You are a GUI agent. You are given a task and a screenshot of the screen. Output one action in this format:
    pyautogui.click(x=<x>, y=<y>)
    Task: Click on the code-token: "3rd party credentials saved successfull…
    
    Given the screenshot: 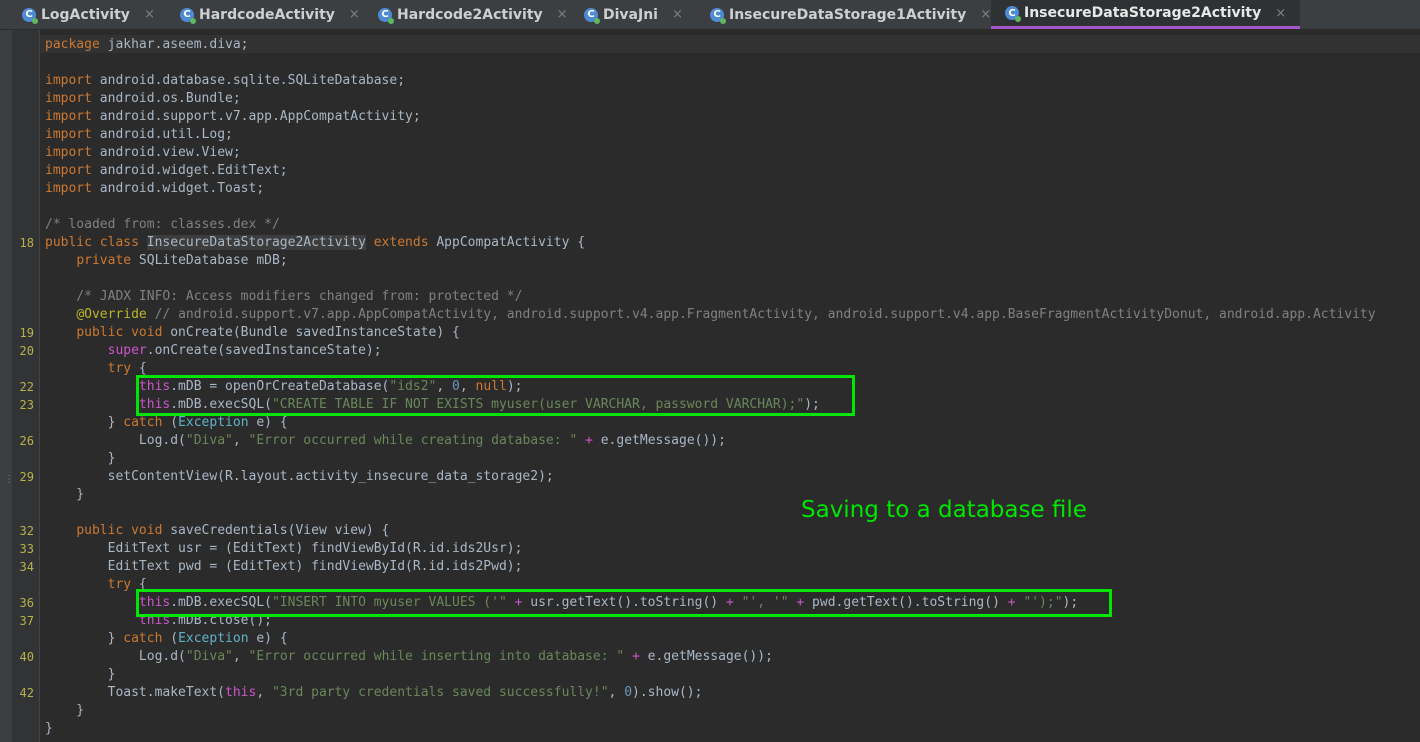 What is the action you would take?
    pyautogui.click(x=440, y=692)
    